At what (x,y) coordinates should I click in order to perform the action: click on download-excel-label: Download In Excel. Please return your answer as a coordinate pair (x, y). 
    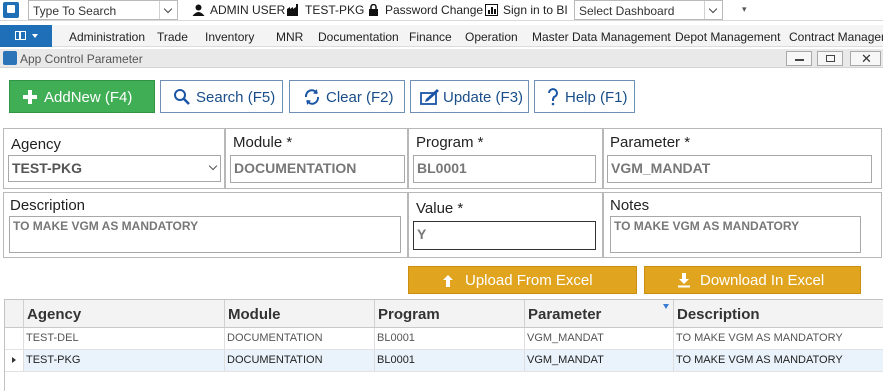
    Looking at the image, I should click on (762, 280).